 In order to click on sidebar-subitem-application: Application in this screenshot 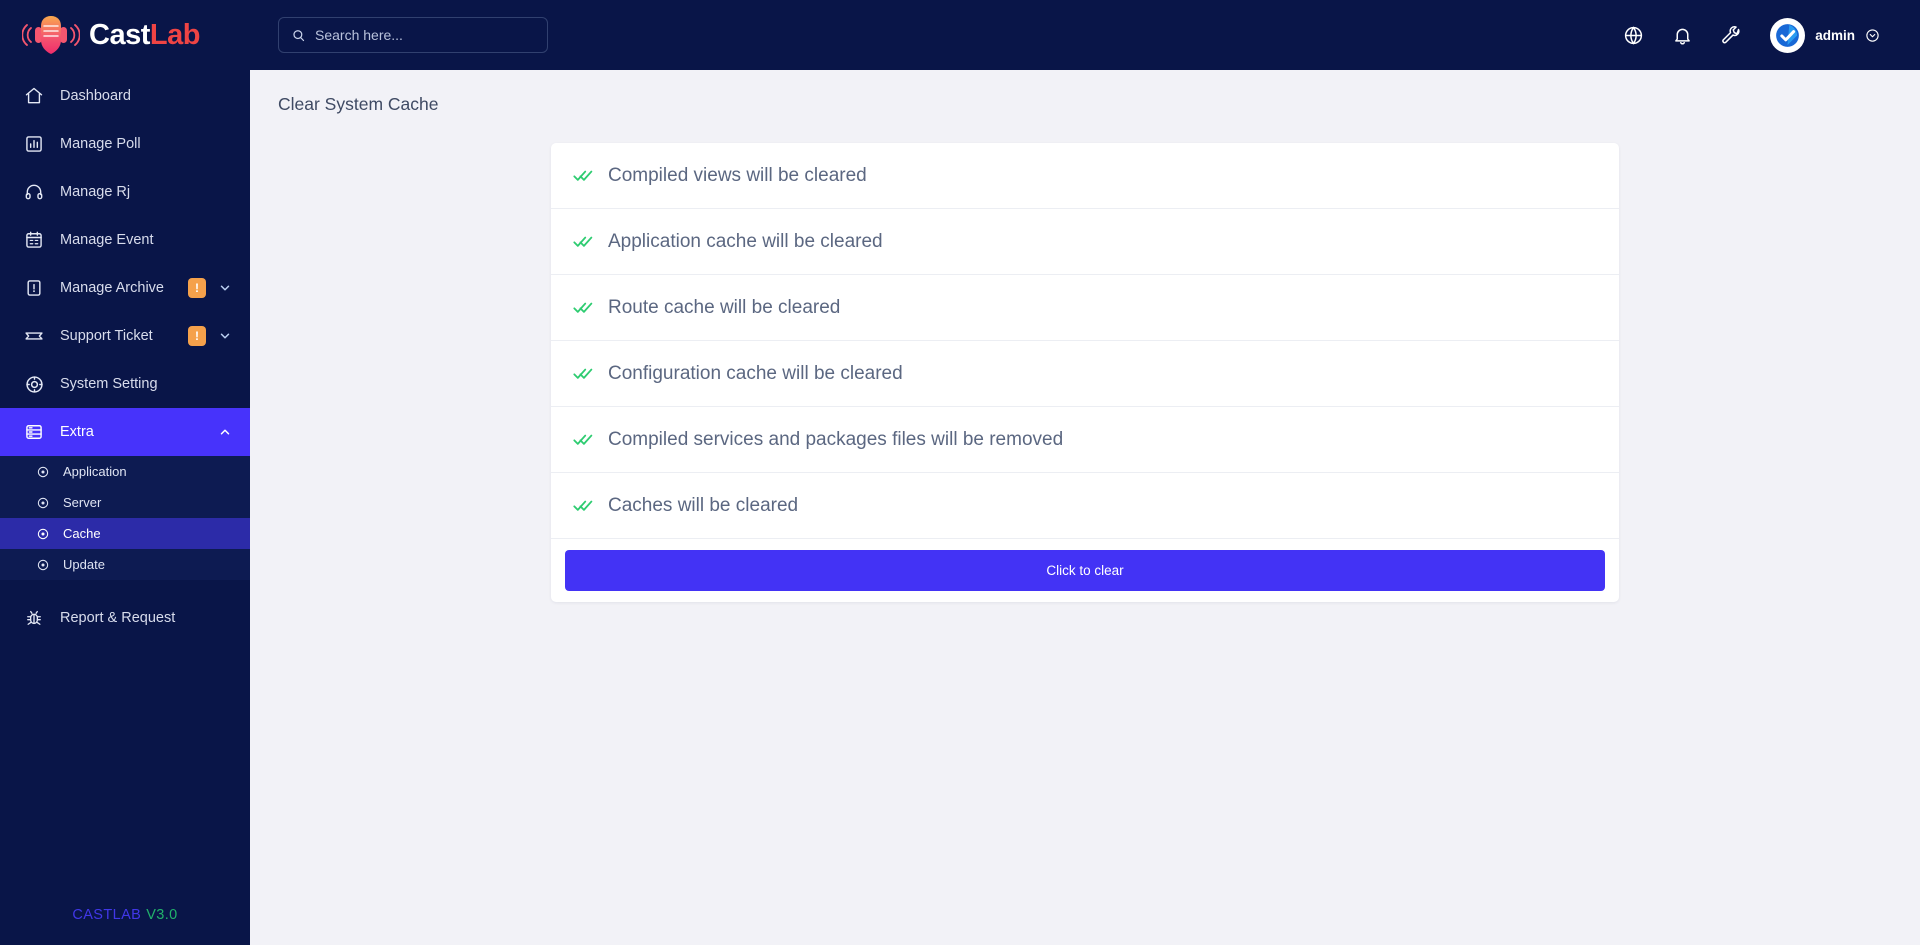, I will do `click(125, 471)`.